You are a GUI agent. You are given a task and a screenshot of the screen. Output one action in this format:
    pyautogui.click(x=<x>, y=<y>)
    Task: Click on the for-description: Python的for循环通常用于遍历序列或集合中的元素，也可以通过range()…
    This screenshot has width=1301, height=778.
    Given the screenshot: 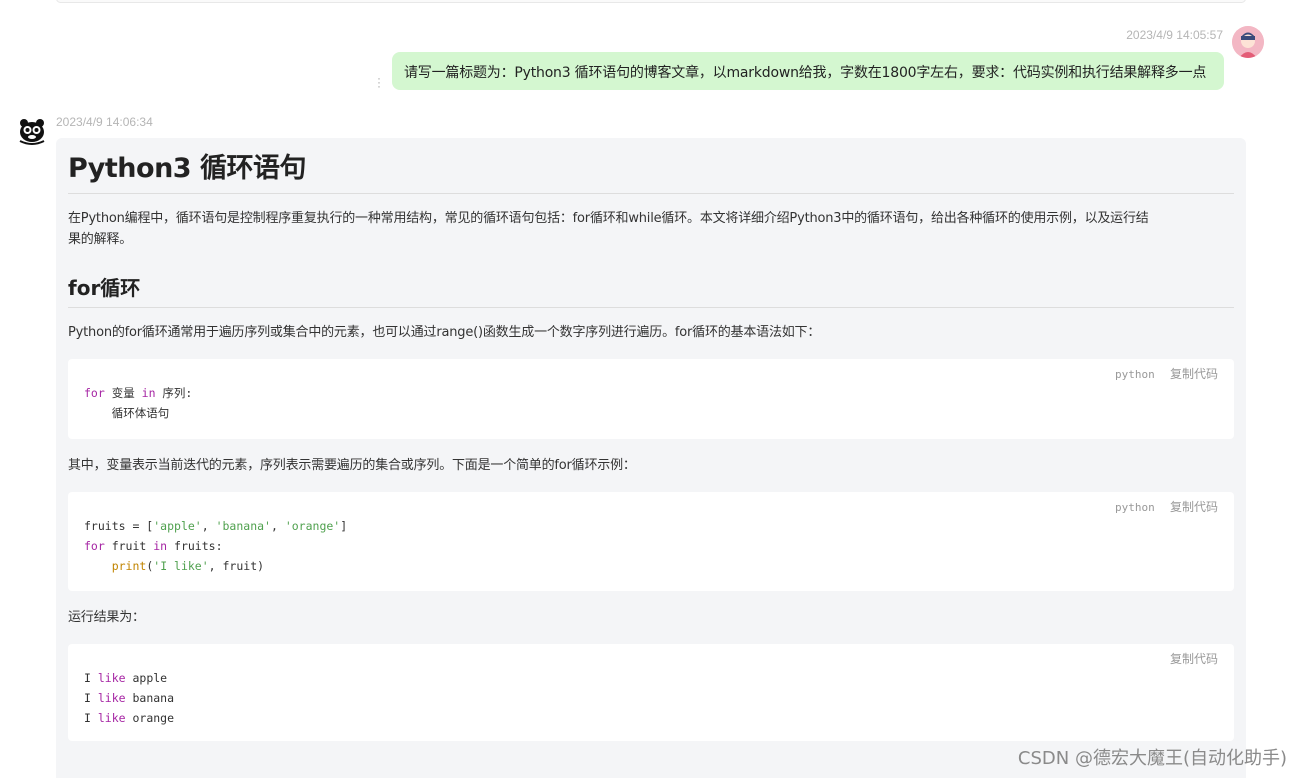 What is the action you would take?
    pyautogui.click(x=444, y=332)
    